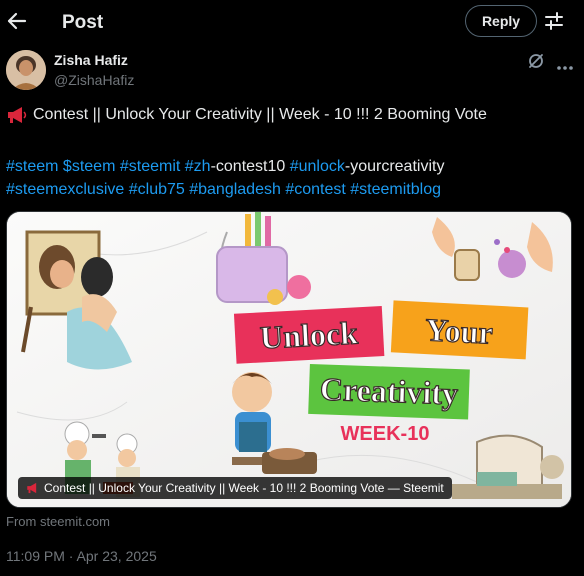 The image size is (584, 576). I want to click on more-options-icon, so click(565, 64).